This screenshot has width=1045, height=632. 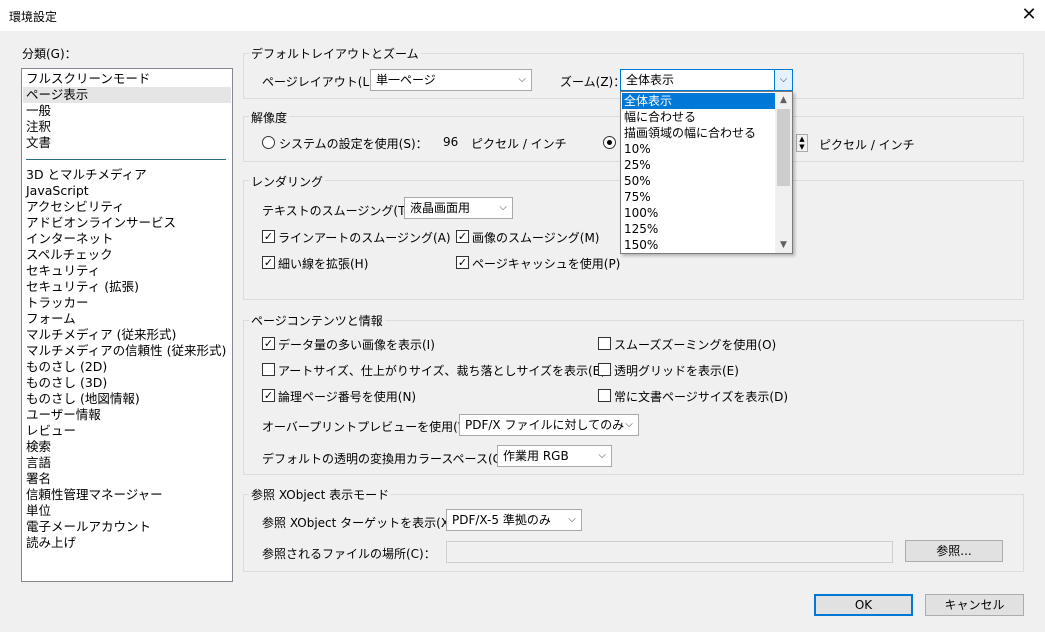 I want to click on dropdown-scrollbar: ▲ ▼, so click(x=783, y=172).